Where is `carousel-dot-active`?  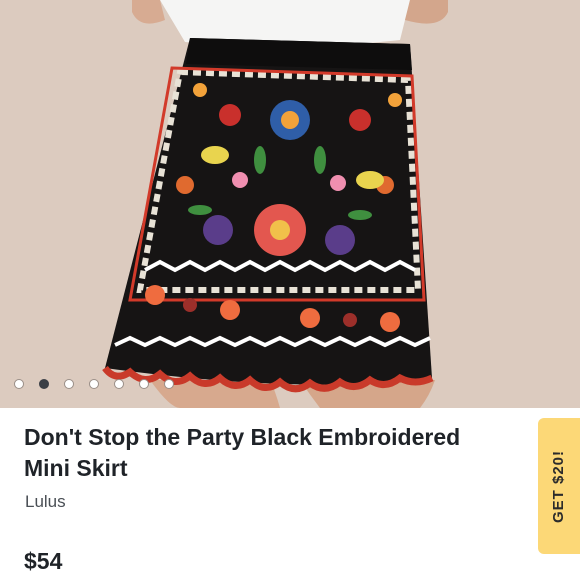 carousel-dot-active is located at coordinates (44, 384).